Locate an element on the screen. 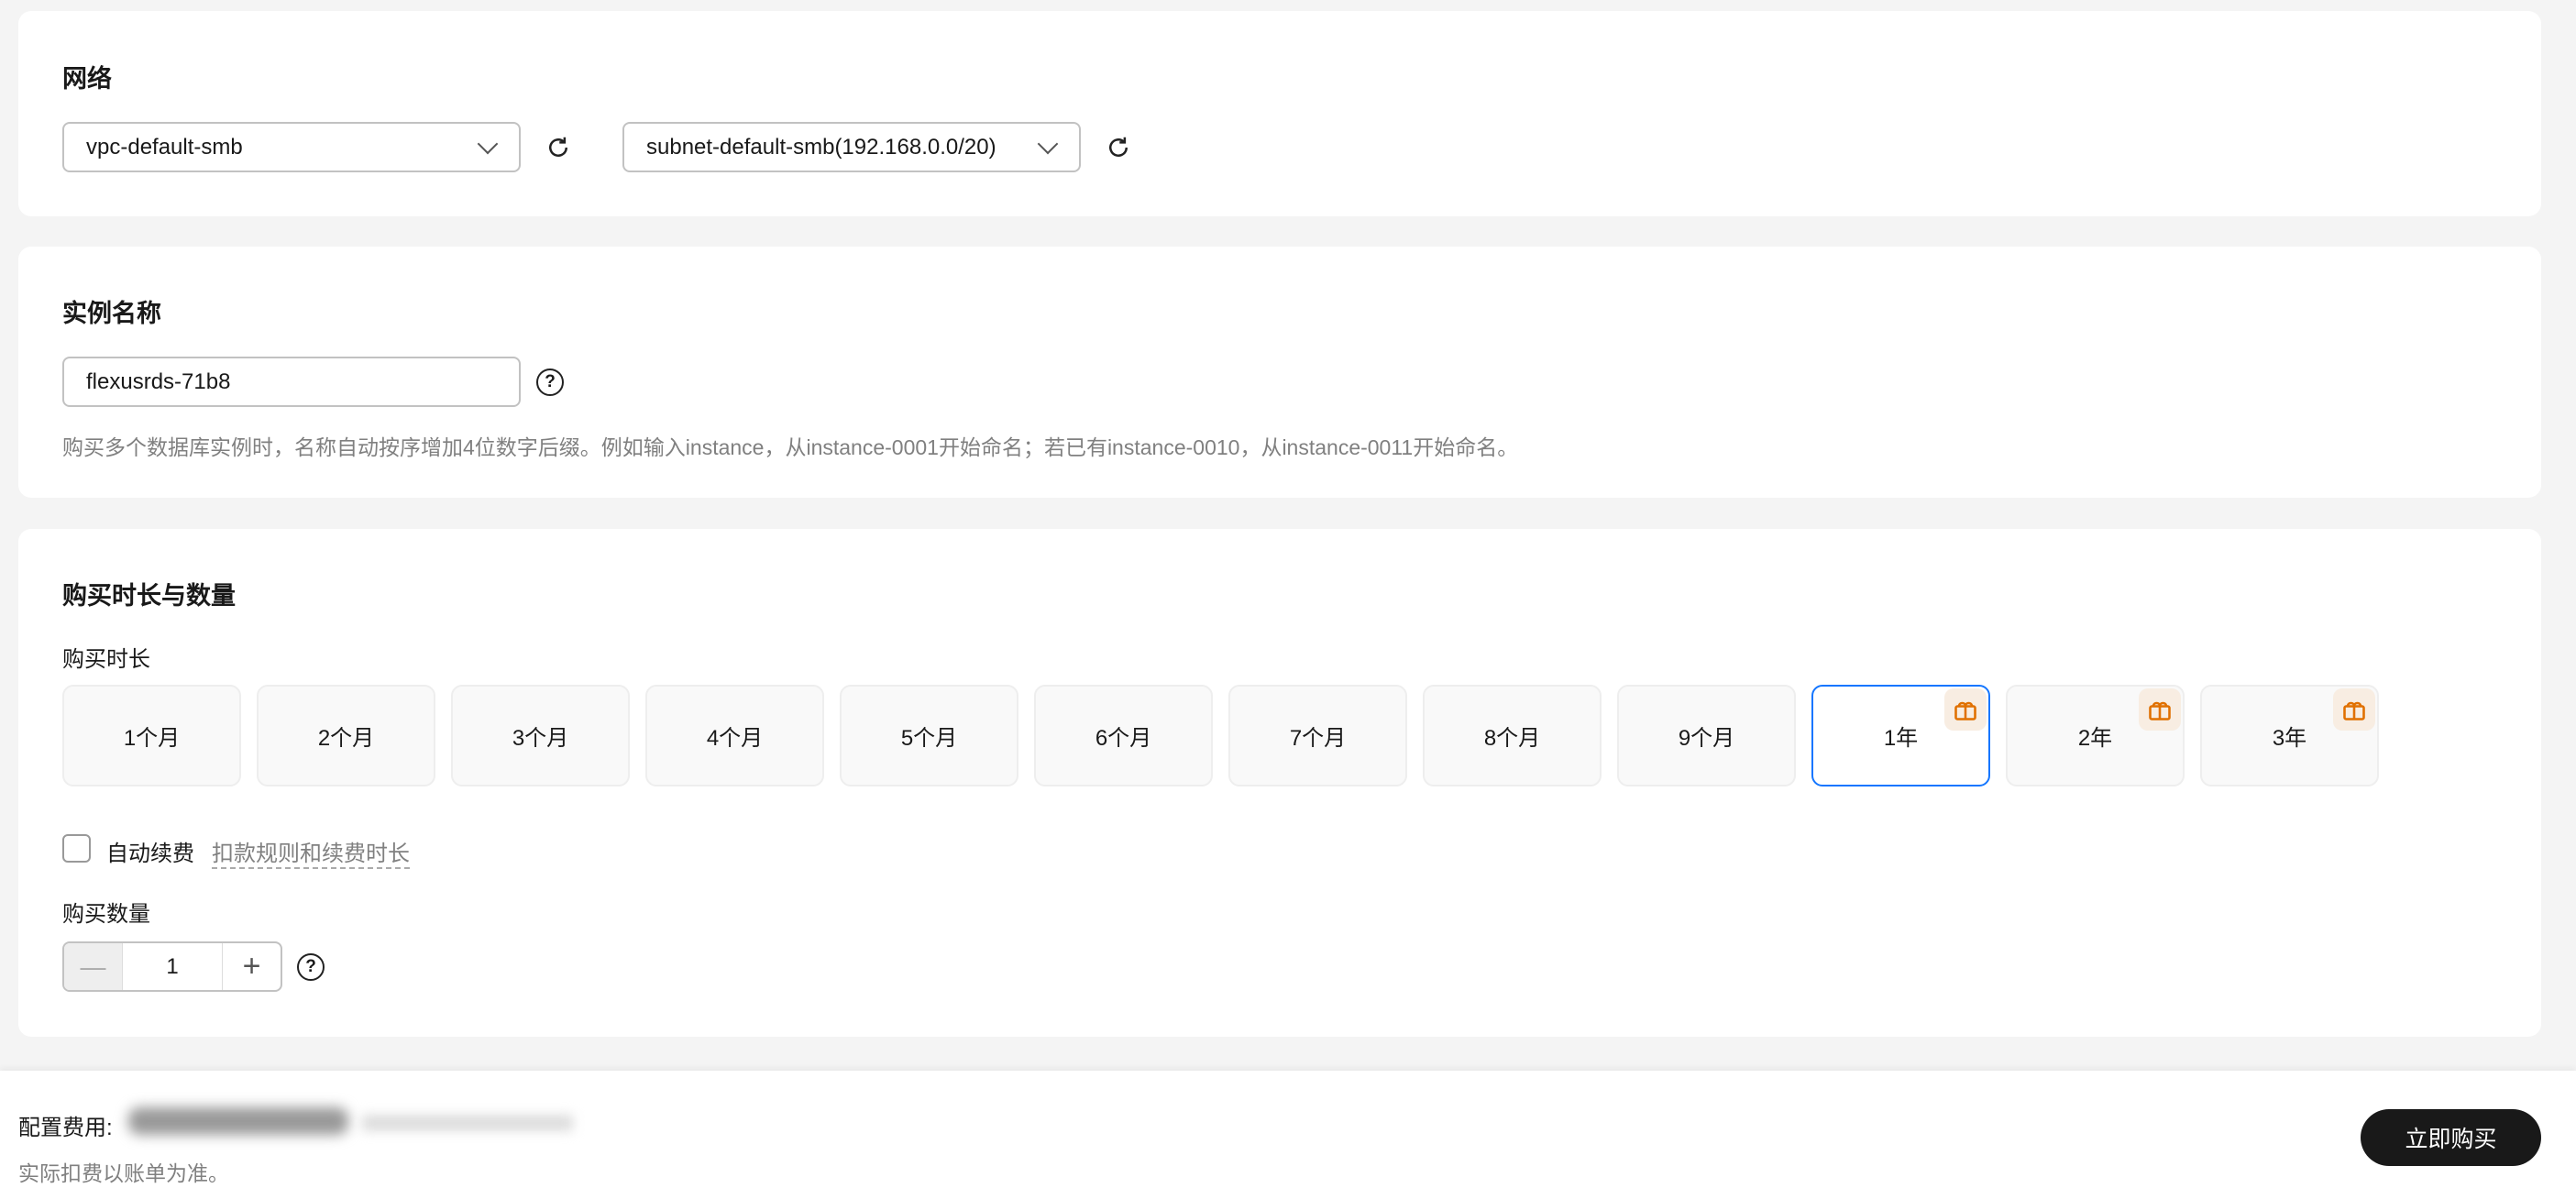 The width and height of the screenshot is (2576, 1199). duration-option: 1个月 is located at coordinates (151, 735).